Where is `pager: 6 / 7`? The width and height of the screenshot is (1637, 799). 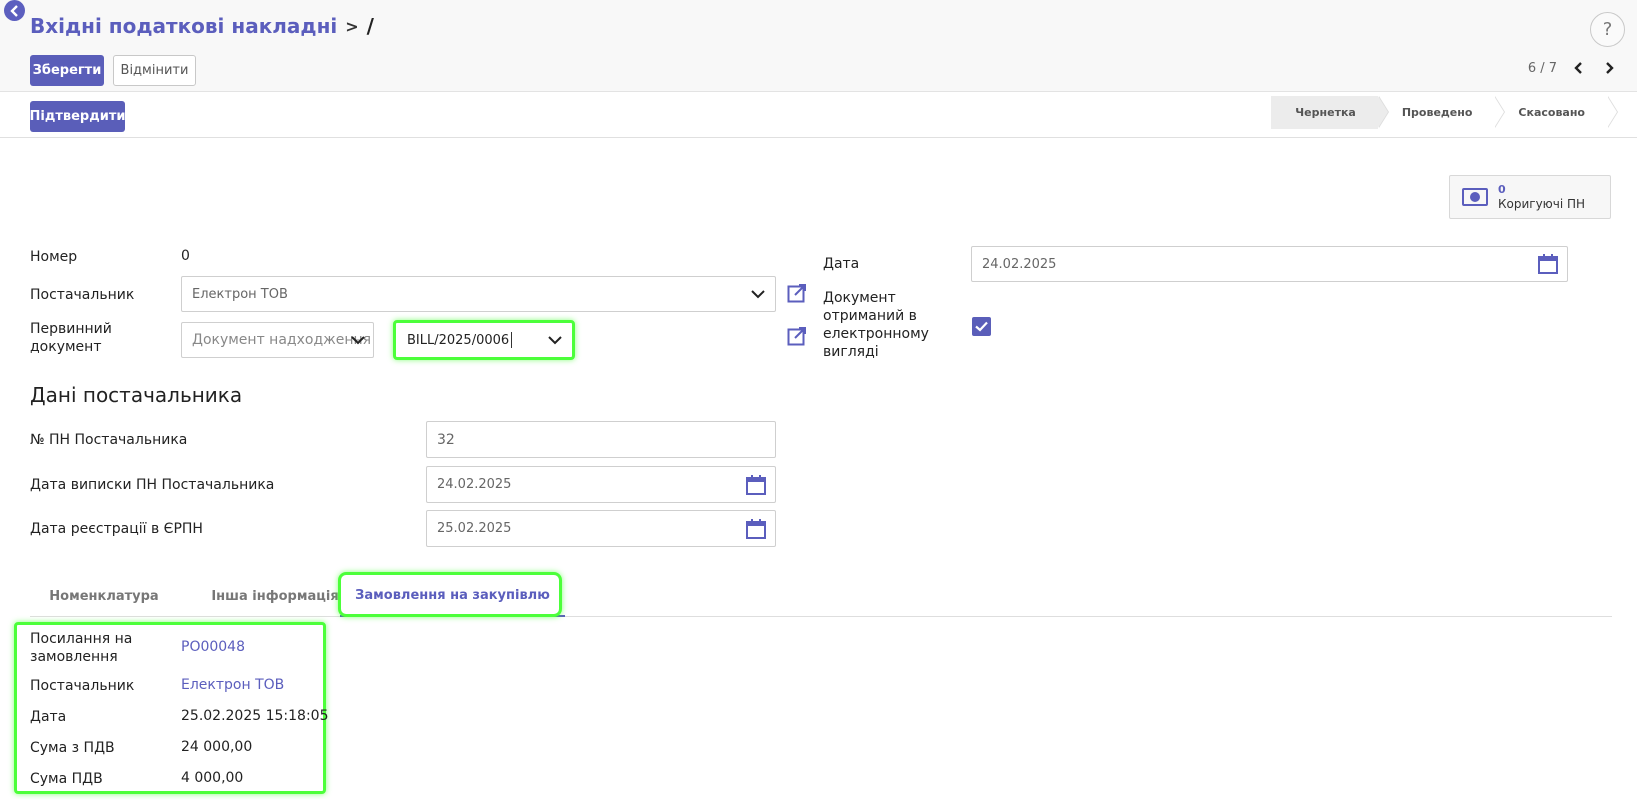 pager: 6 / 7 is located at coordinates (1572, 68).